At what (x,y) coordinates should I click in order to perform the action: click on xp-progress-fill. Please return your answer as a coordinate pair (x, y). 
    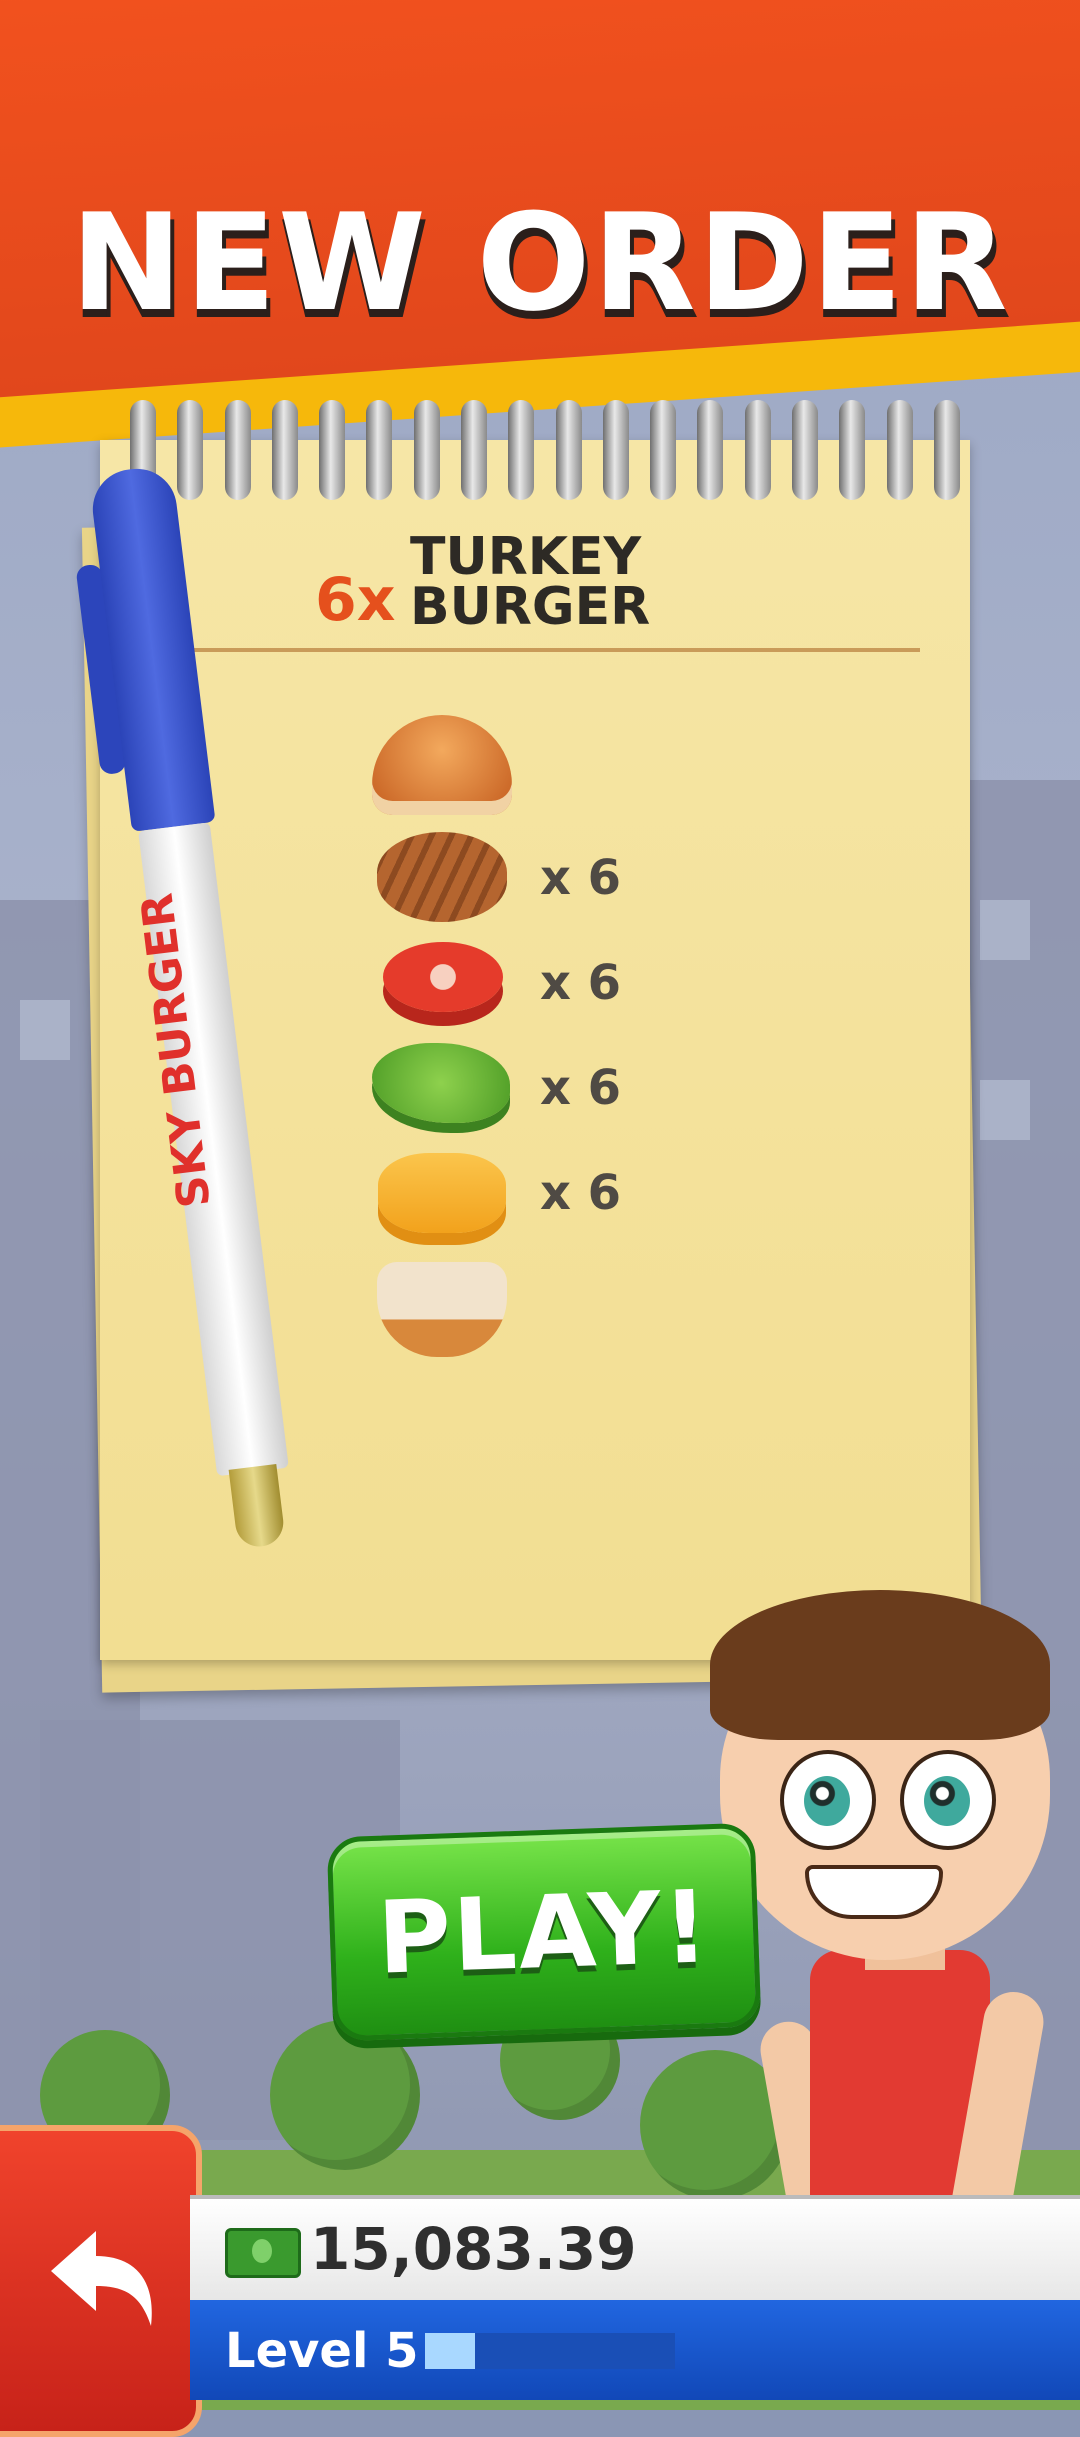
    Looking at the image, I should click on (450, 2351).